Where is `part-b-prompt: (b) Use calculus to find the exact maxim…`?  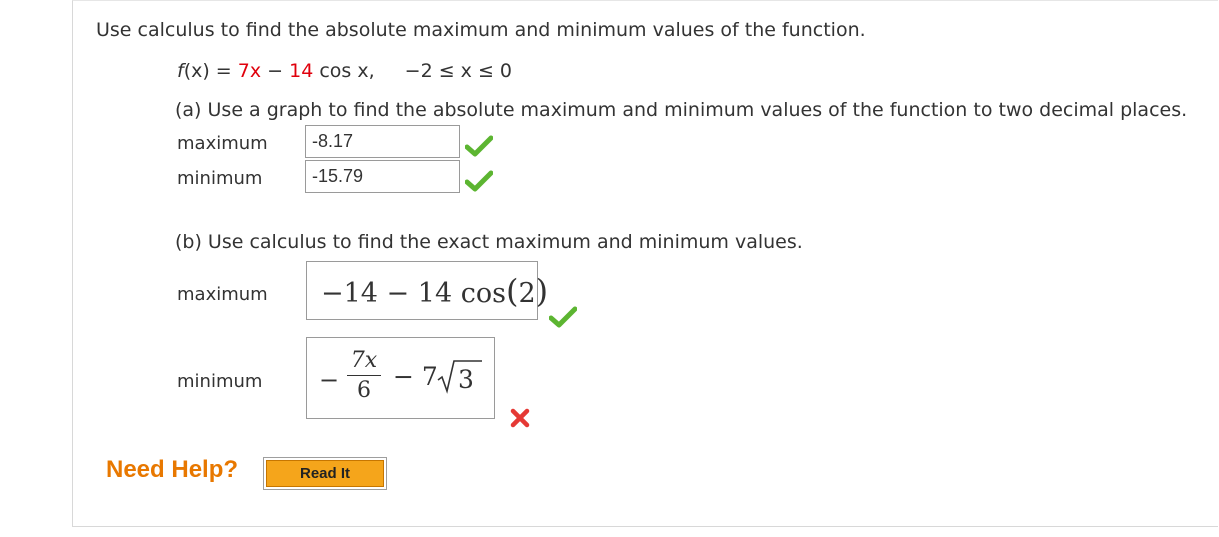 part-b-prompt: (b) Use calculus to find the exact maxim… is located at coordinates (489, 242).